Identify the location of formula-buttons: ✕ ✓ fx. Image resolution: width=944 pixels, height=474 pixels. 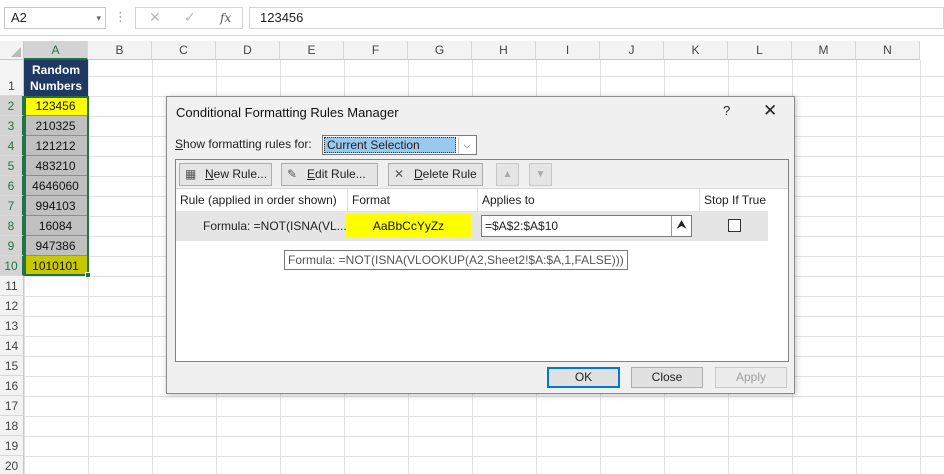
(189, 18).